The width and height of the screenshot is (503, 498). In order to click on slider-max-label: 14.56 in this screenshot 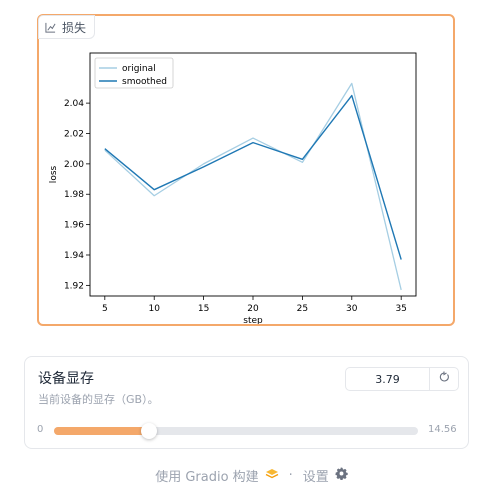, I will do `click(442, 429)`.